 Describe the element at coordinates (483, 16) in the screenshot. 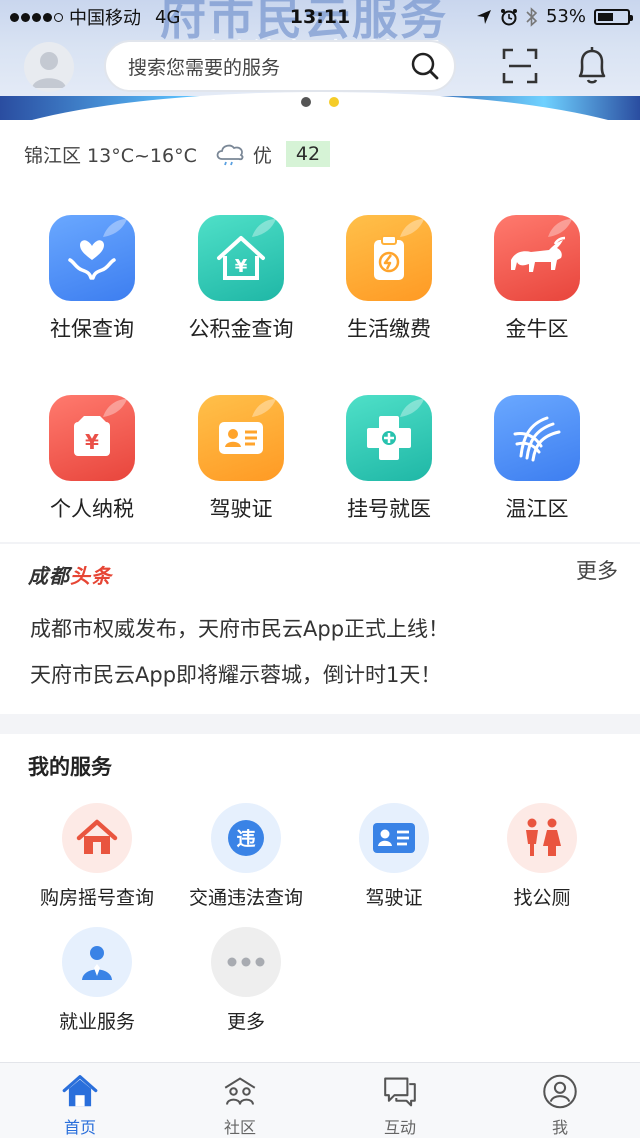

I see `location-arrow-icon` at that location.